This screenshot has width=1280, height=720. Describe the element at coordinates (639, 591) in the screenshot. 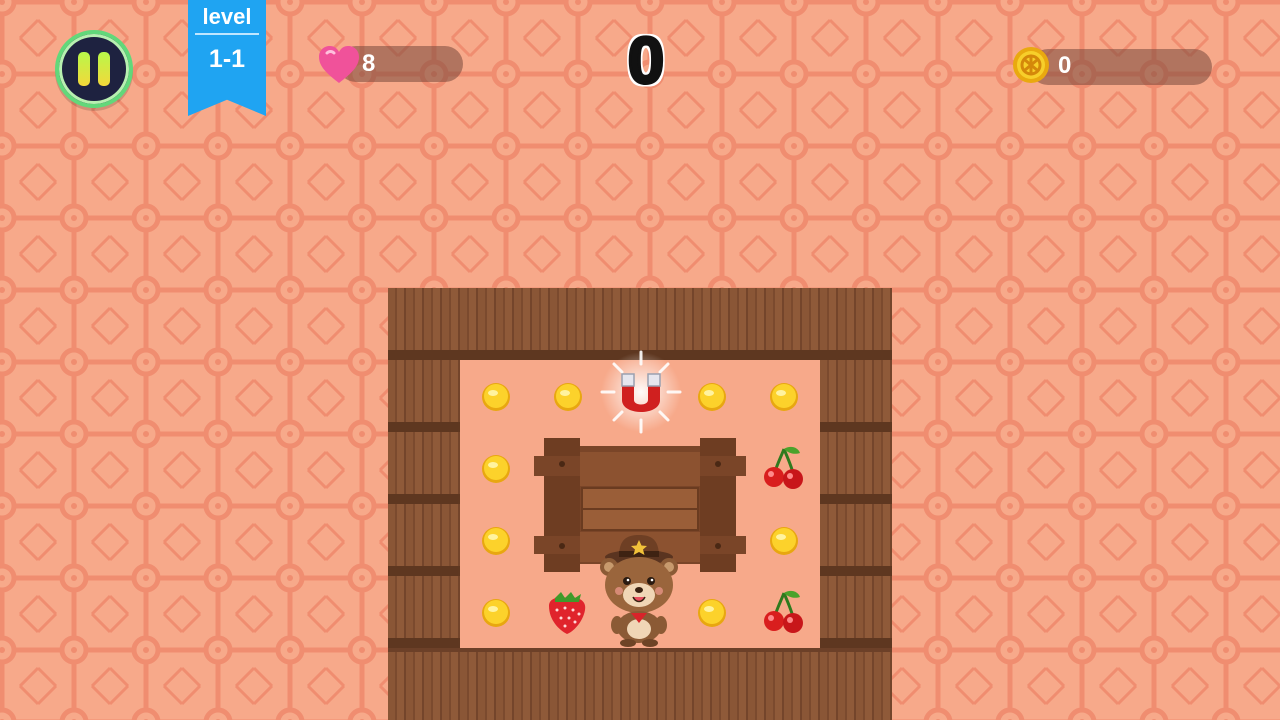

I see `bear-sheriff-icon` at that location.